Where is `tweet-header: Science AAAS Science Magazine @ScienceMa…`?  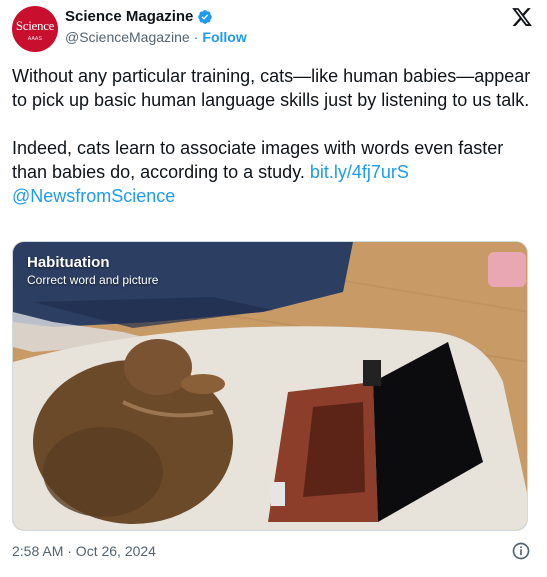
tweet-header: Science AAAS Science Magazine @ScienceMa… is located at coordinates (273, 29).